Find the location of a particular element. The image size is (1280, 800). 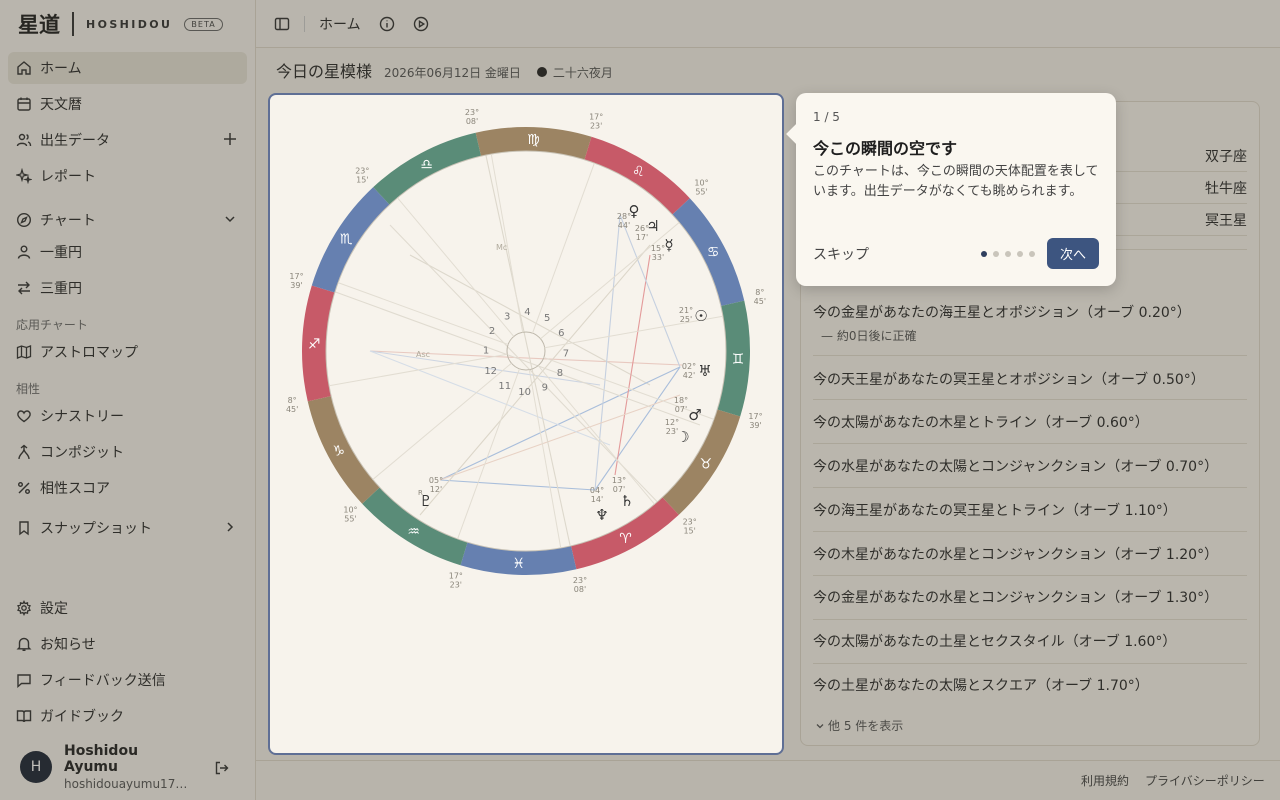

aspect-text: 今の木星があなたの水星とコンジャンクション（オーブ 1.20°） is located at coordinates (1016, 555).